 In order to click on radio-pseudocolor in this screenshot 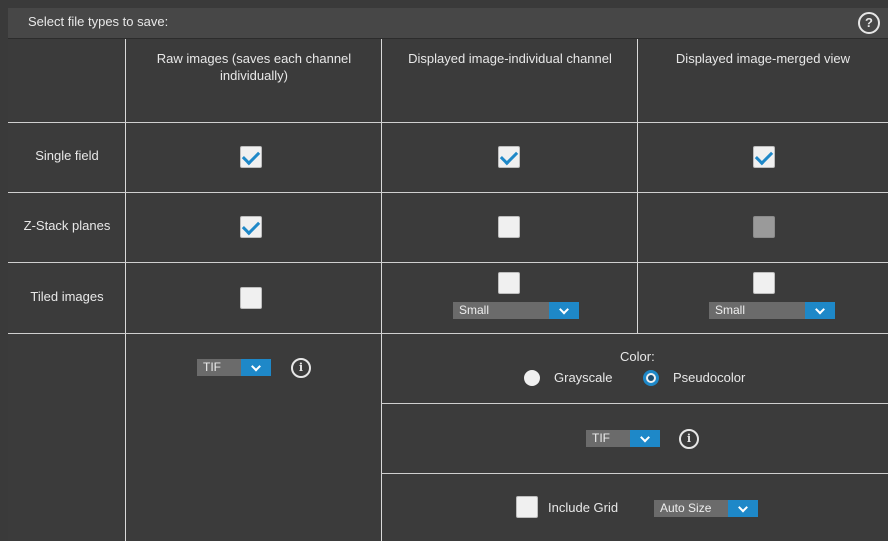, I will do `click(651, 378)`.